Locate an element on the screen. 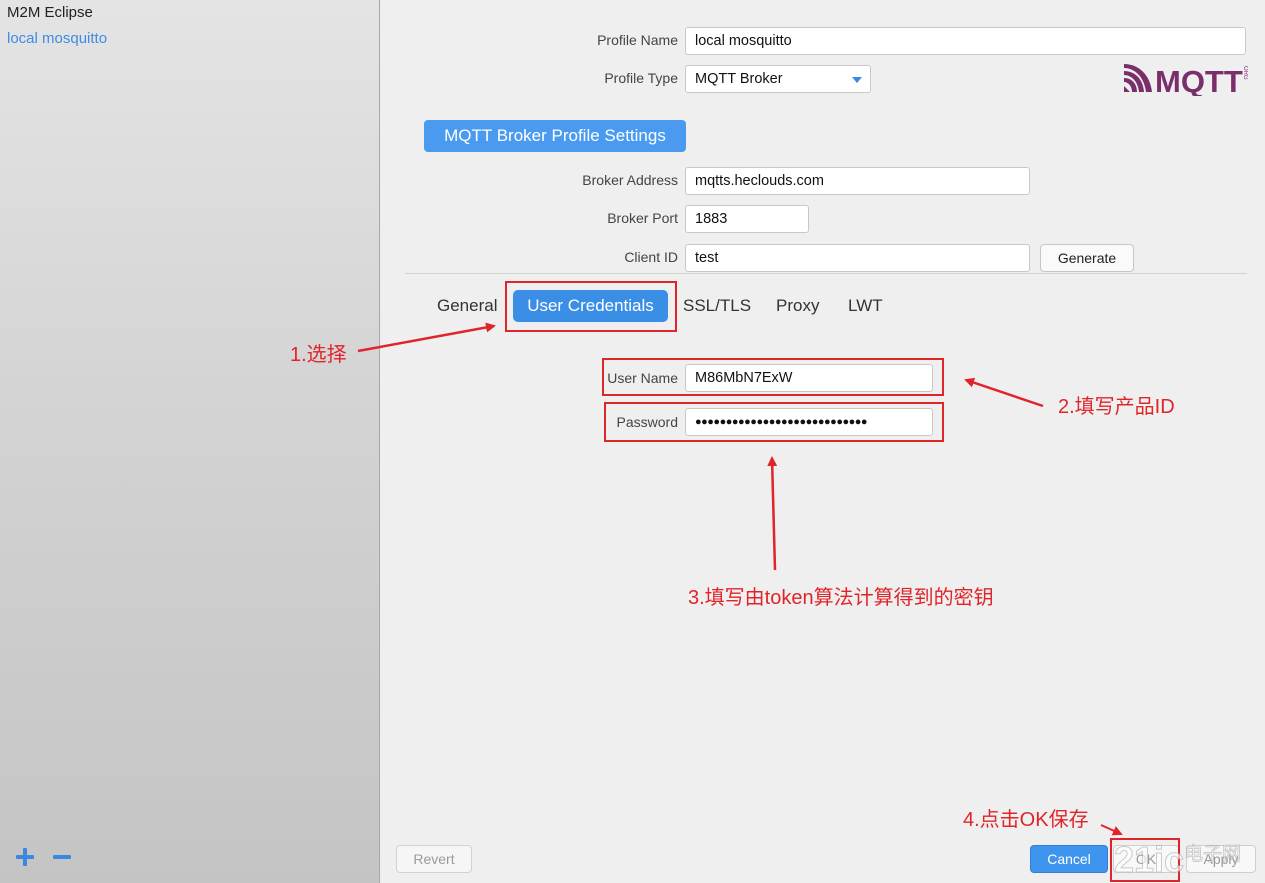 The height and width of the screenshot is (883, 1265). cancel-button: Cancel is located at coordinates (1069, 859).